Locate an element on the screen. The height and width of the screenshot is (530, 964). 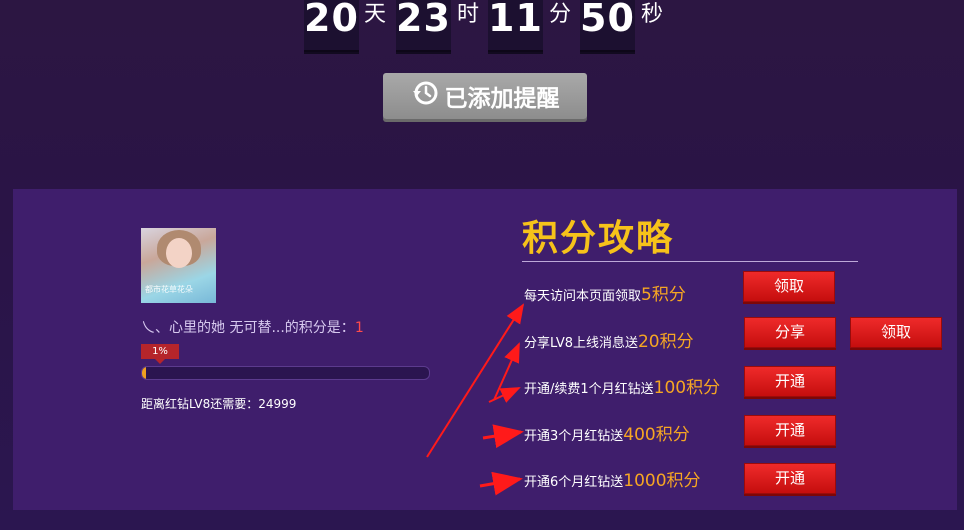
annotation-arrows is located at coordinates (475, 399).